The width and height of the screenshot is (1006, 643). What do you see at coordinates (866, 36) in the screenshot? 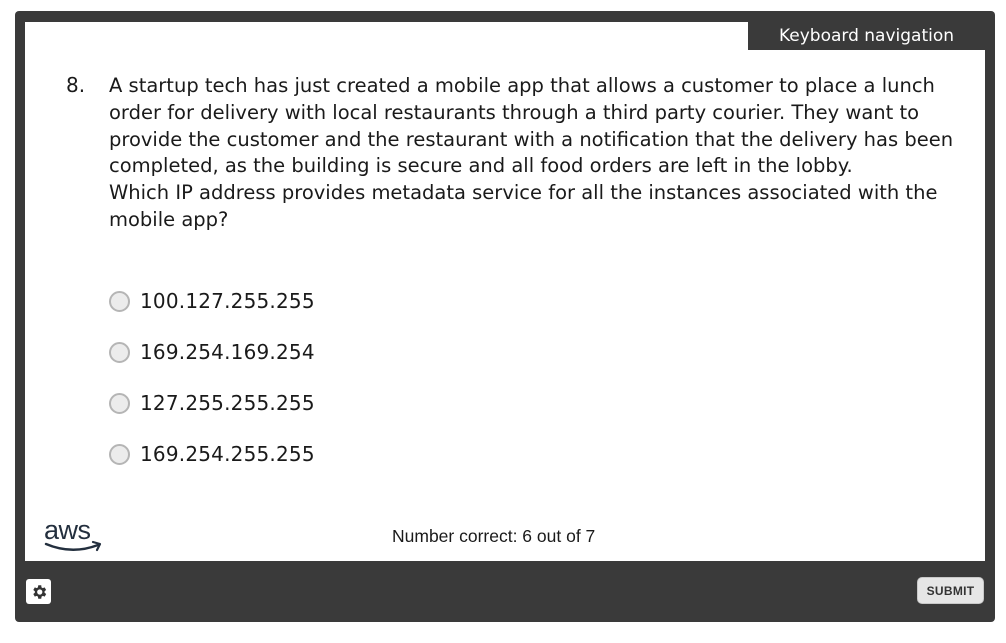
I see `keyboard-navigation-button: Keyboard navigation` at bounding box center [866, 36].